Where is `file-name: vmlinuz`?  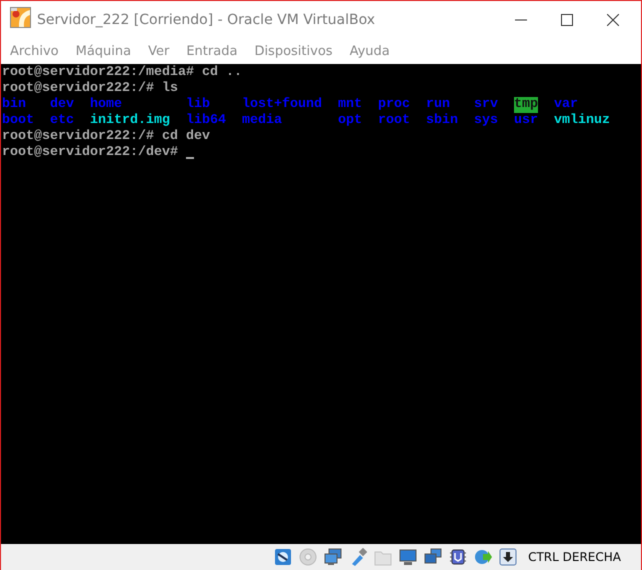
file-name: vmlinuz is located at coordinates (582, 121).